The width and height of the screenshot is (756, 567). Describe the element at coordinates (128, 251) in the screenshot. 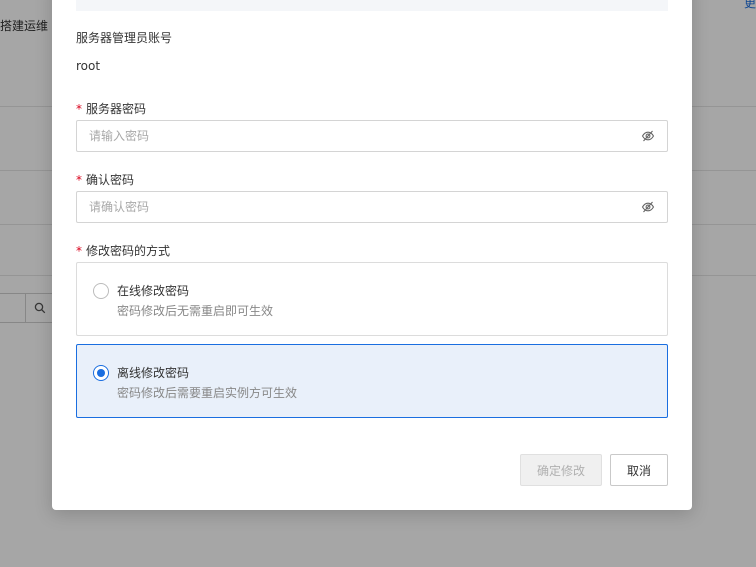

I see `method-label-text: 修改密码的方式` at that location.